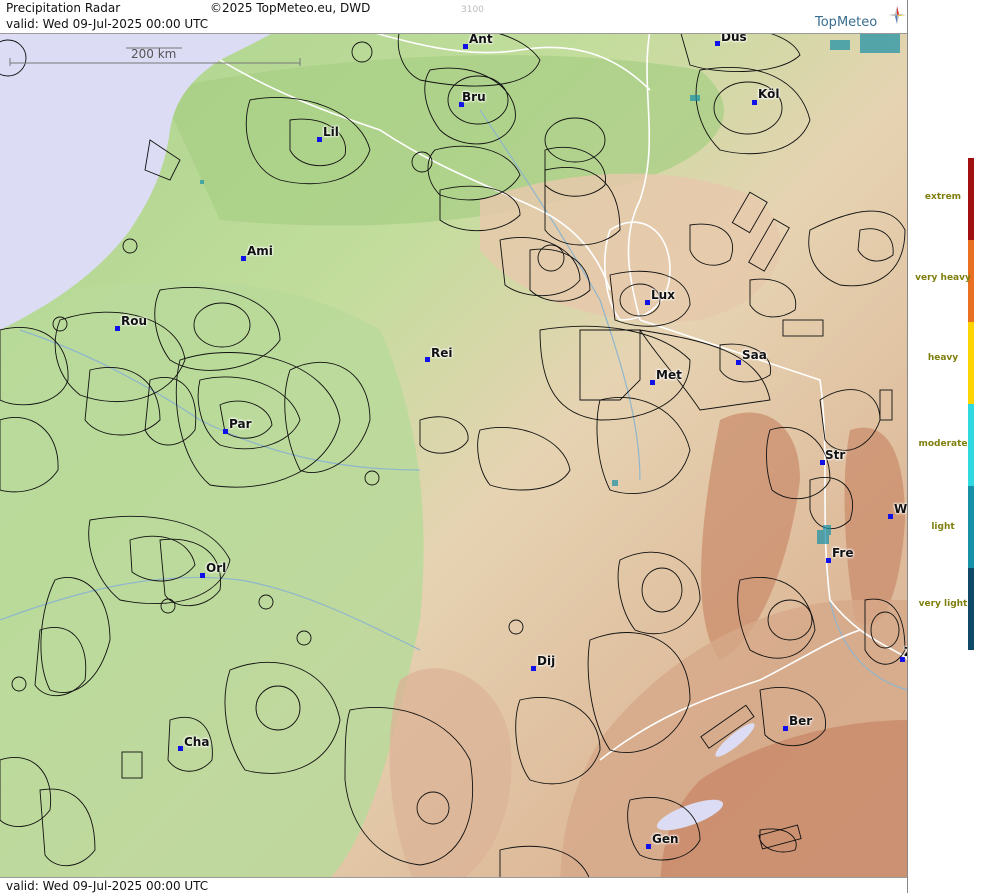 The height and width of the screenshot is (893, 1000). I want to click on city-w: W, so click(900, 509).